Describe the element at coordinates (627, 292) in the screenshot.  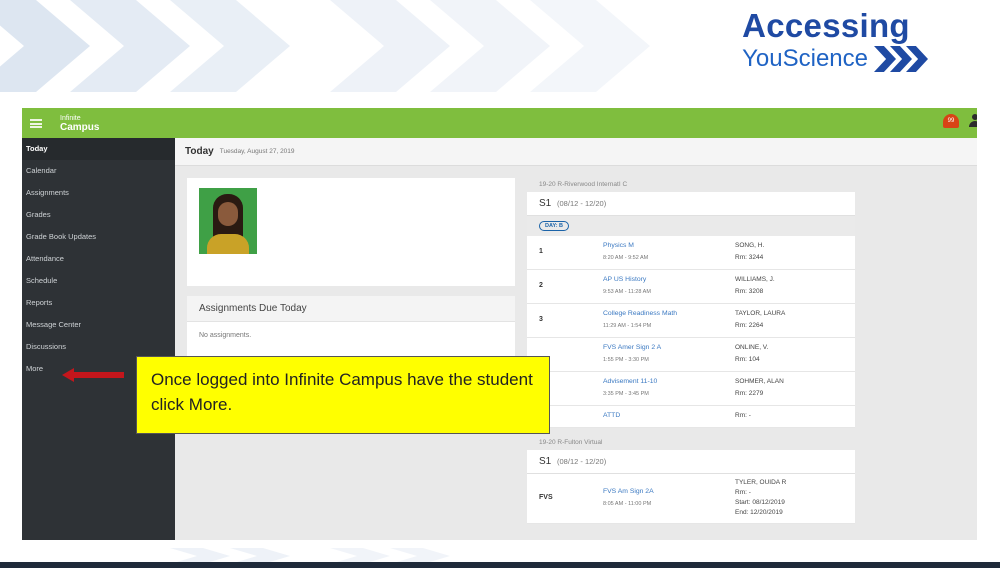
I see `period-time: 9:53 AM - 11:28 AM` at that location.